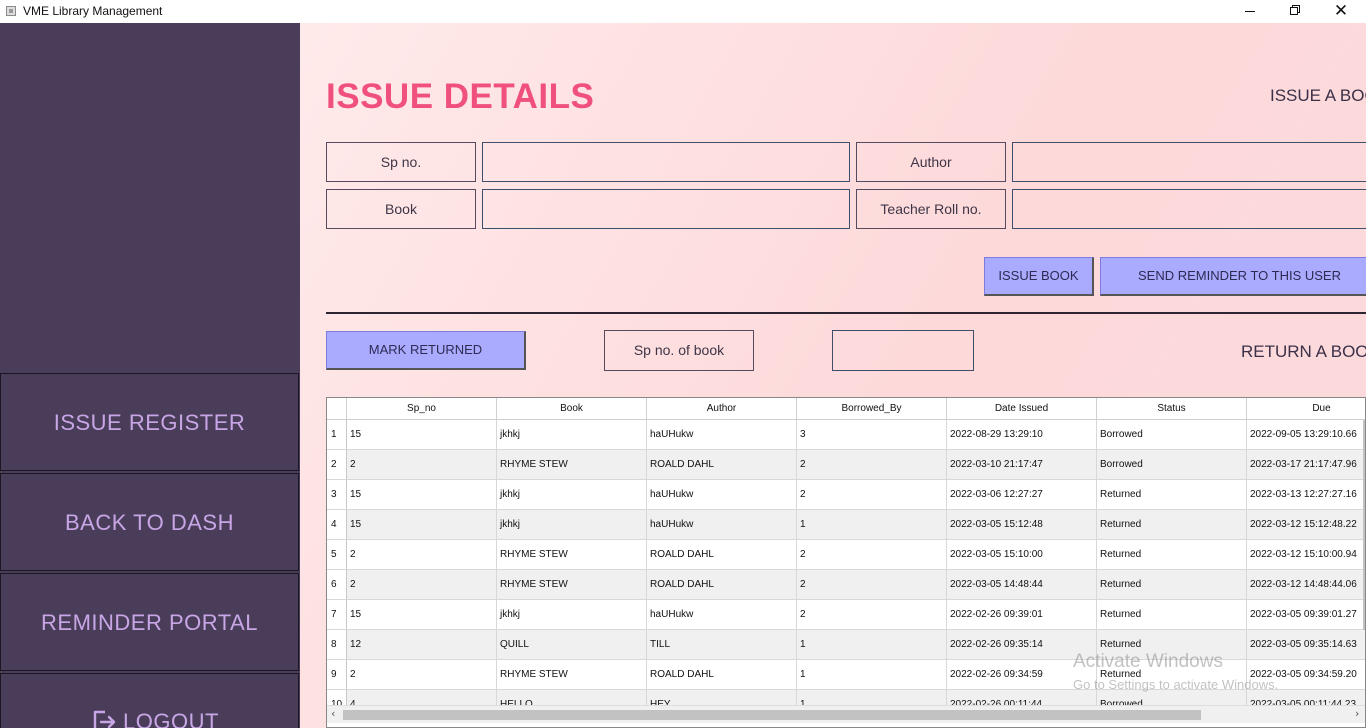 This screenshot has width=1366, height=728. What do you see at coordinates (1022, 495) in the screenshot?
I see `table-cell: 2022-03-06 12:27:27` at bounding box center [1022, 495].